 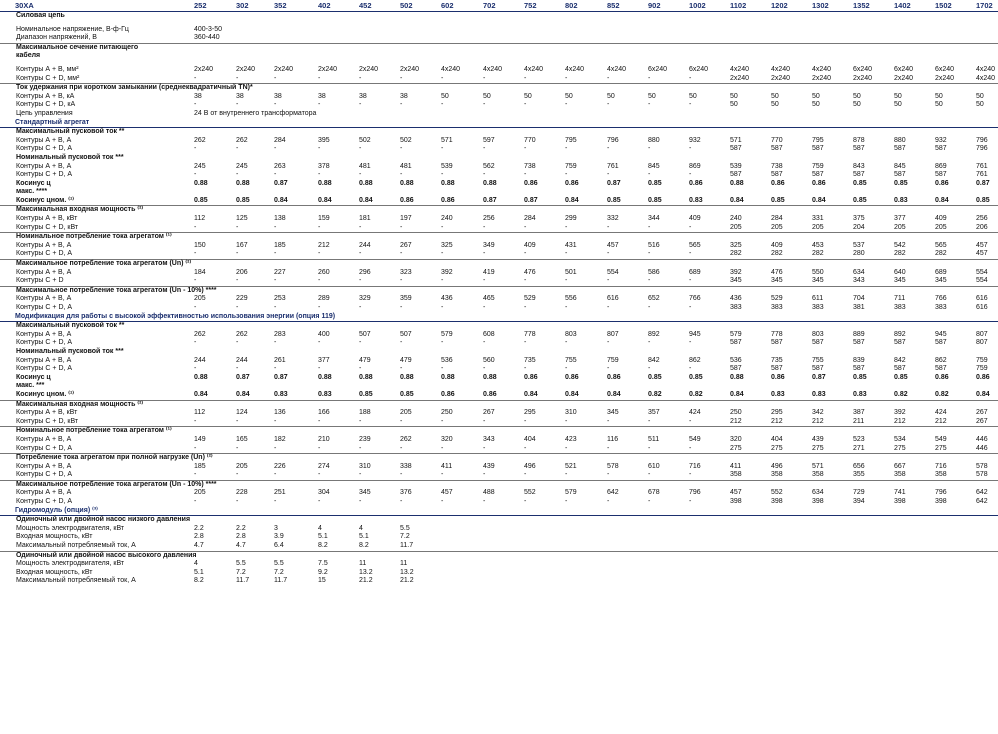 I want to click on table-cell: 880, so click(x=900, y=140).